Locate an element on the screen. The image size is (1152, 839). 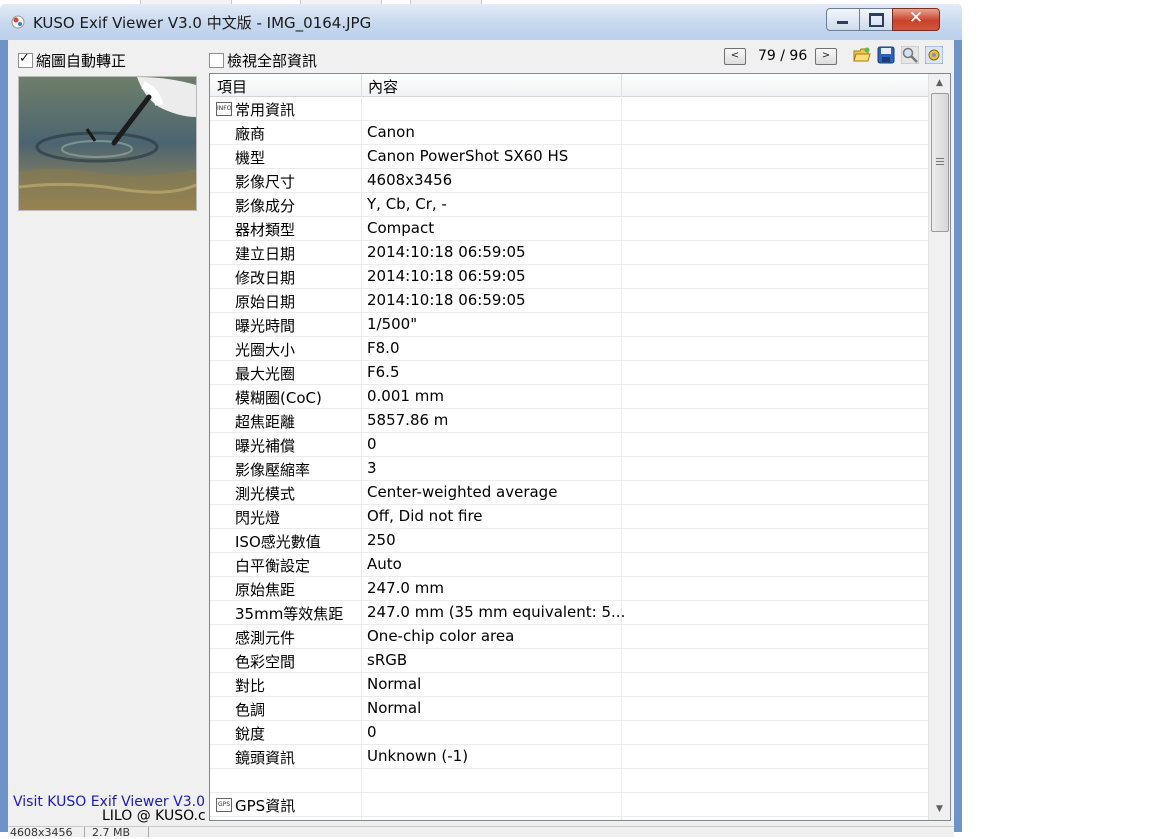
scrollbar-thumb is located at coordinates (940, 162).